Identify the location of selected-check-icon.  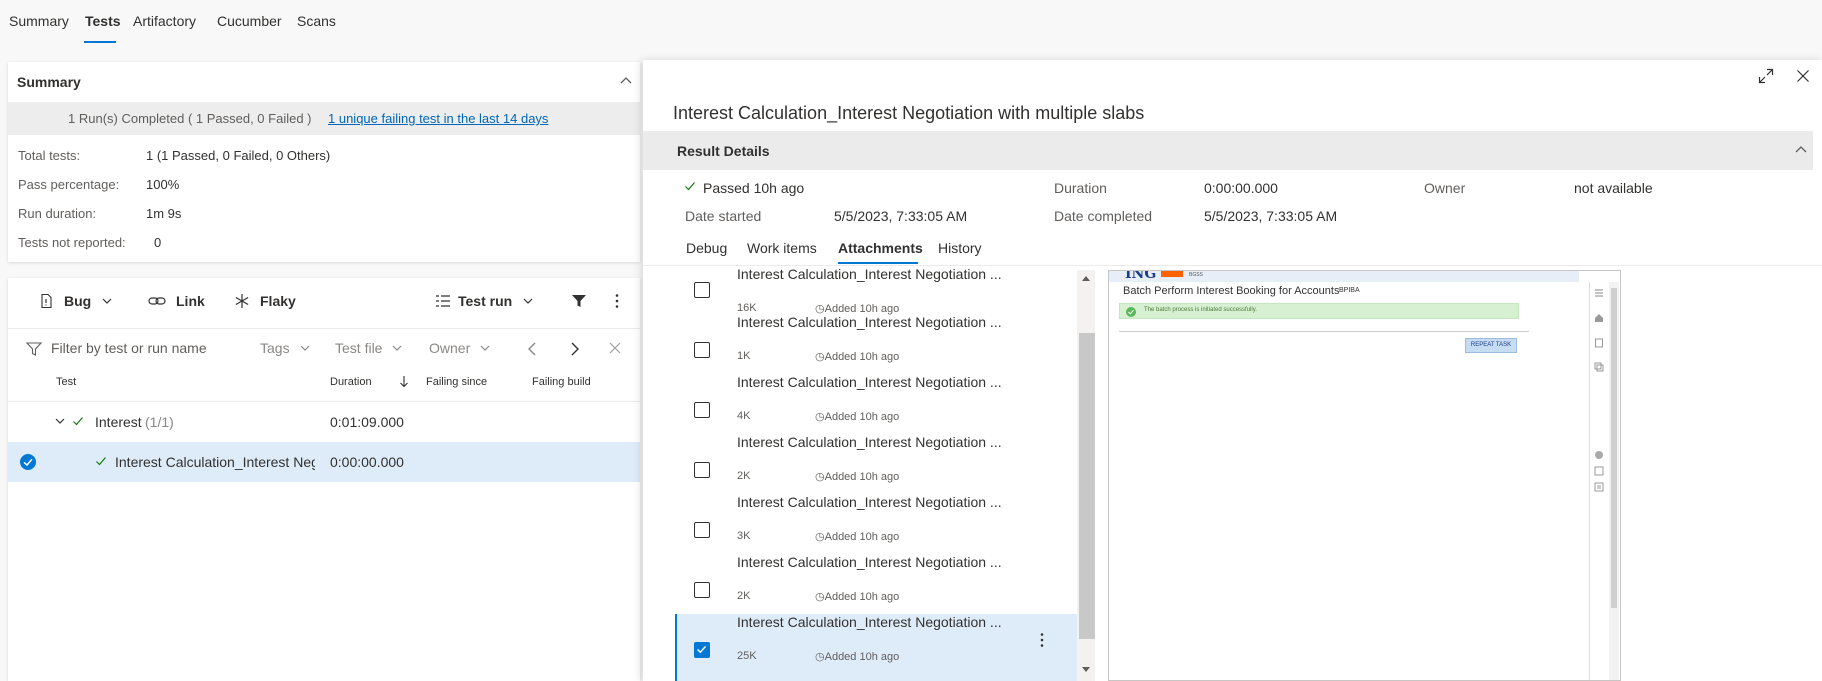
(28, 462).